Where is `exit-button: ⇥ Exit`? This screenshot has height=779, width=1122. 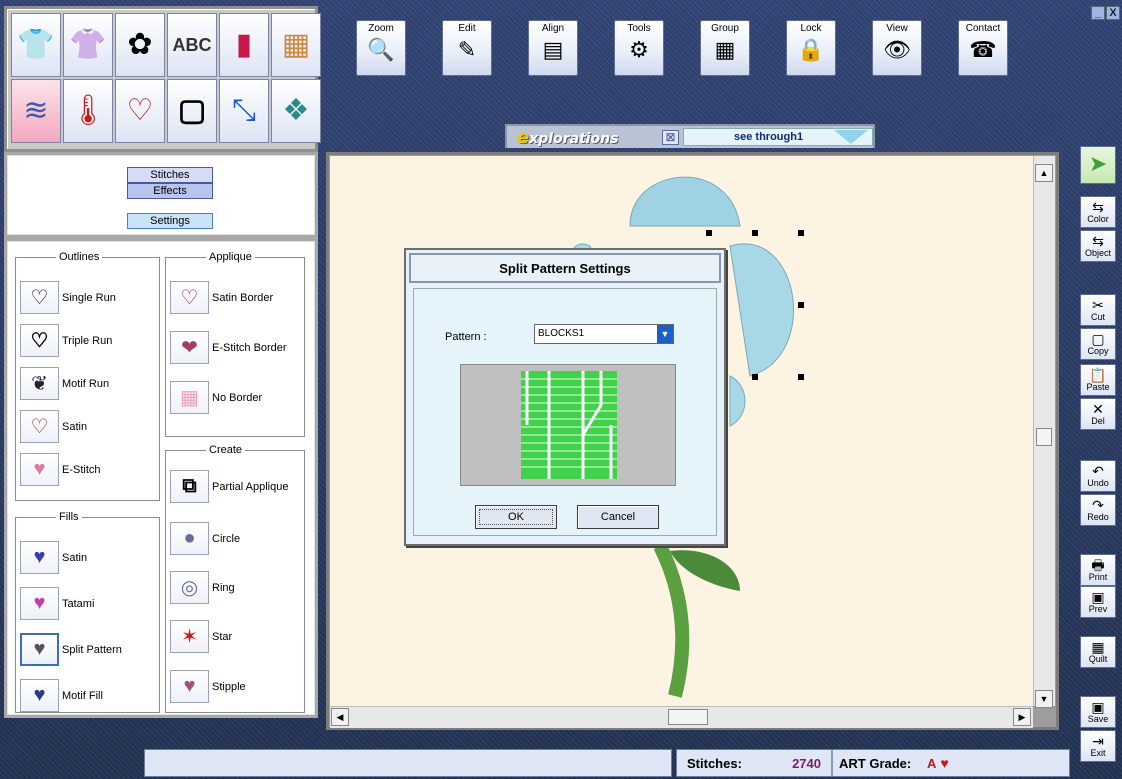 exit-button: ⇥ Exit is located at coordinates (1098, 746).